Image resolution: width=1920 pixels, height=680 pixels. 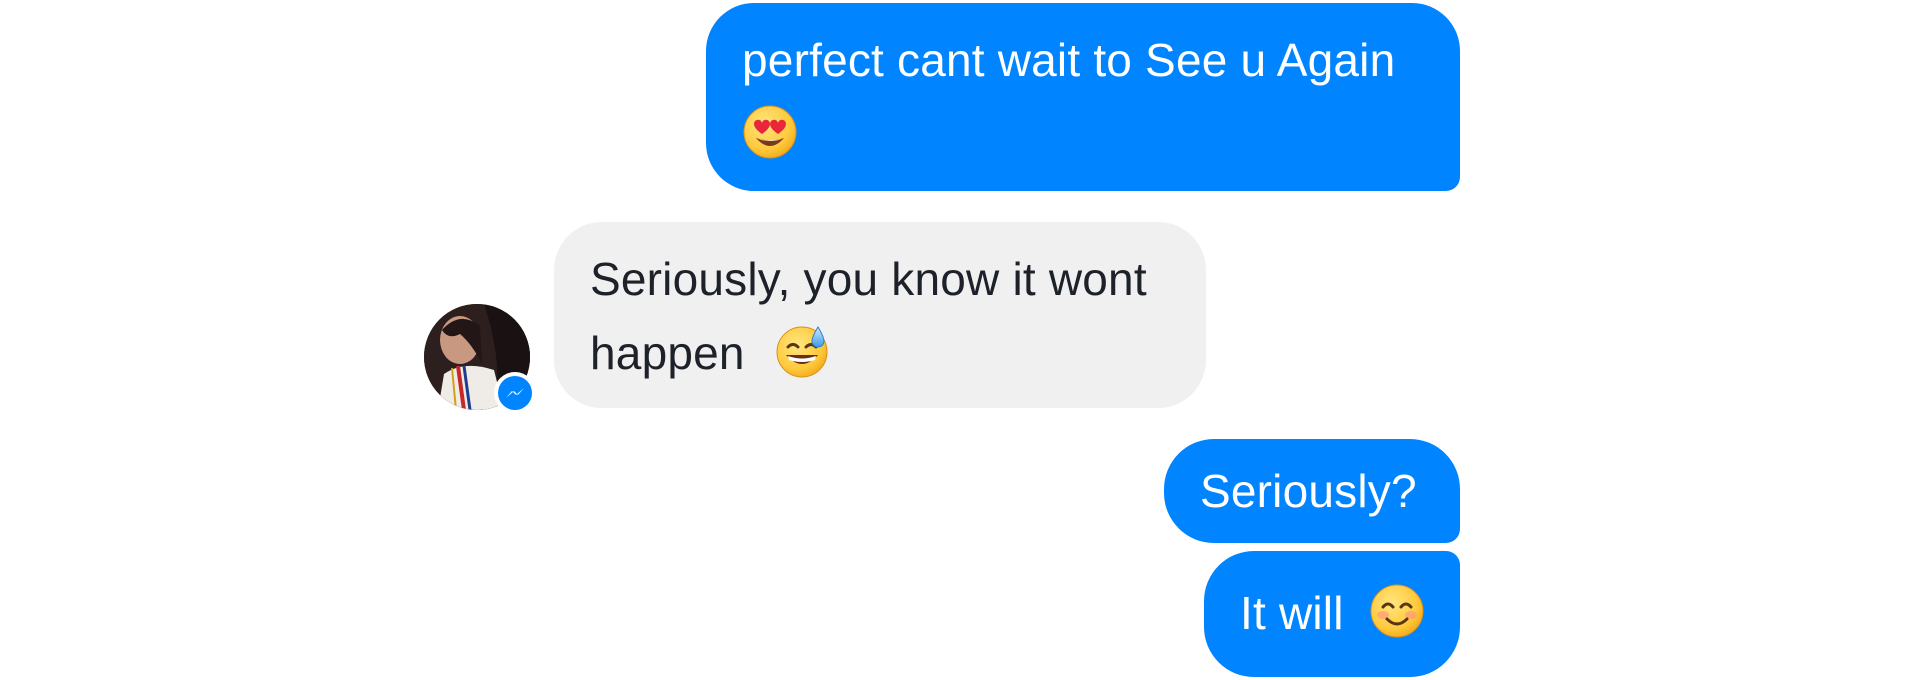 What do you see at coordinates (667, 353) in the screenshot?
I see `message-text-line-2: happen` at bounding box center [667, 353].